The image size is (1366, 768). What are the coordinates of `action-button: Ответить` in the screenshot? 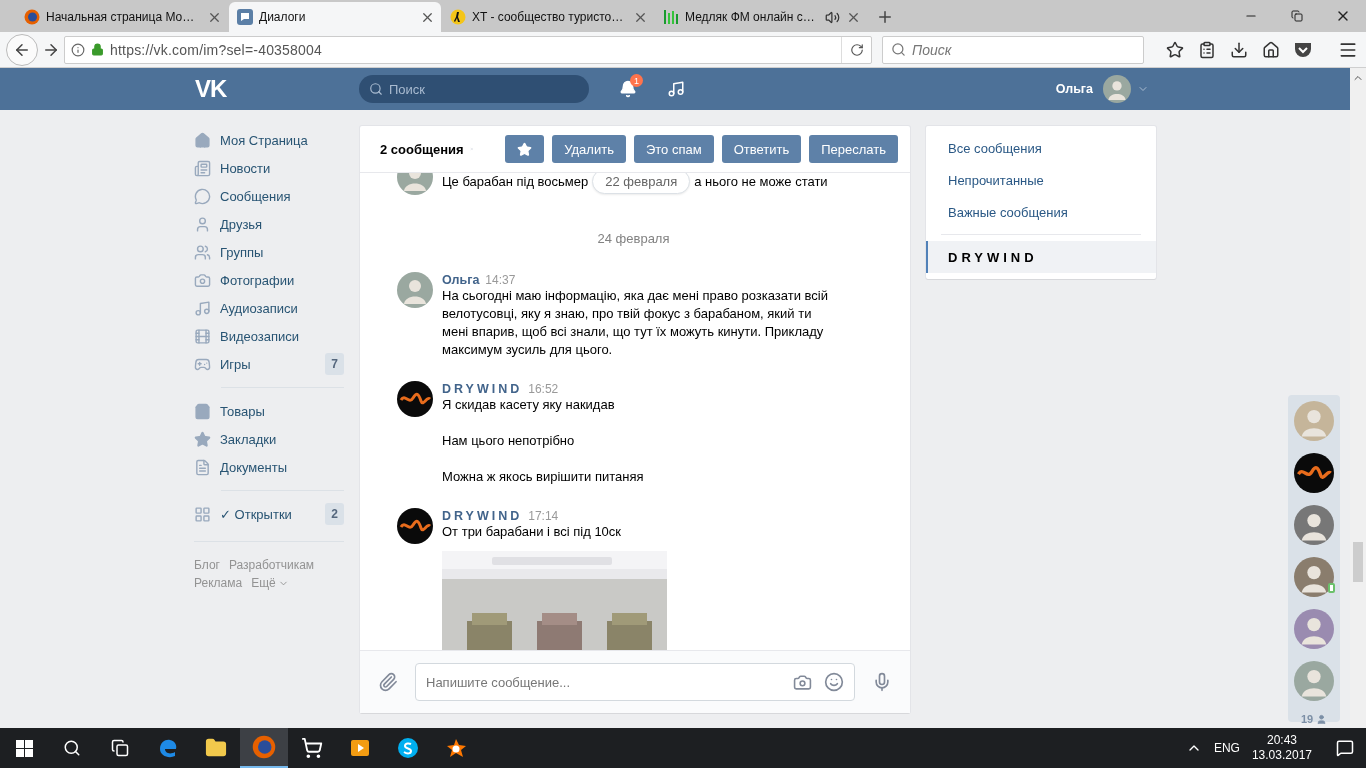 It's located at (761, 149).